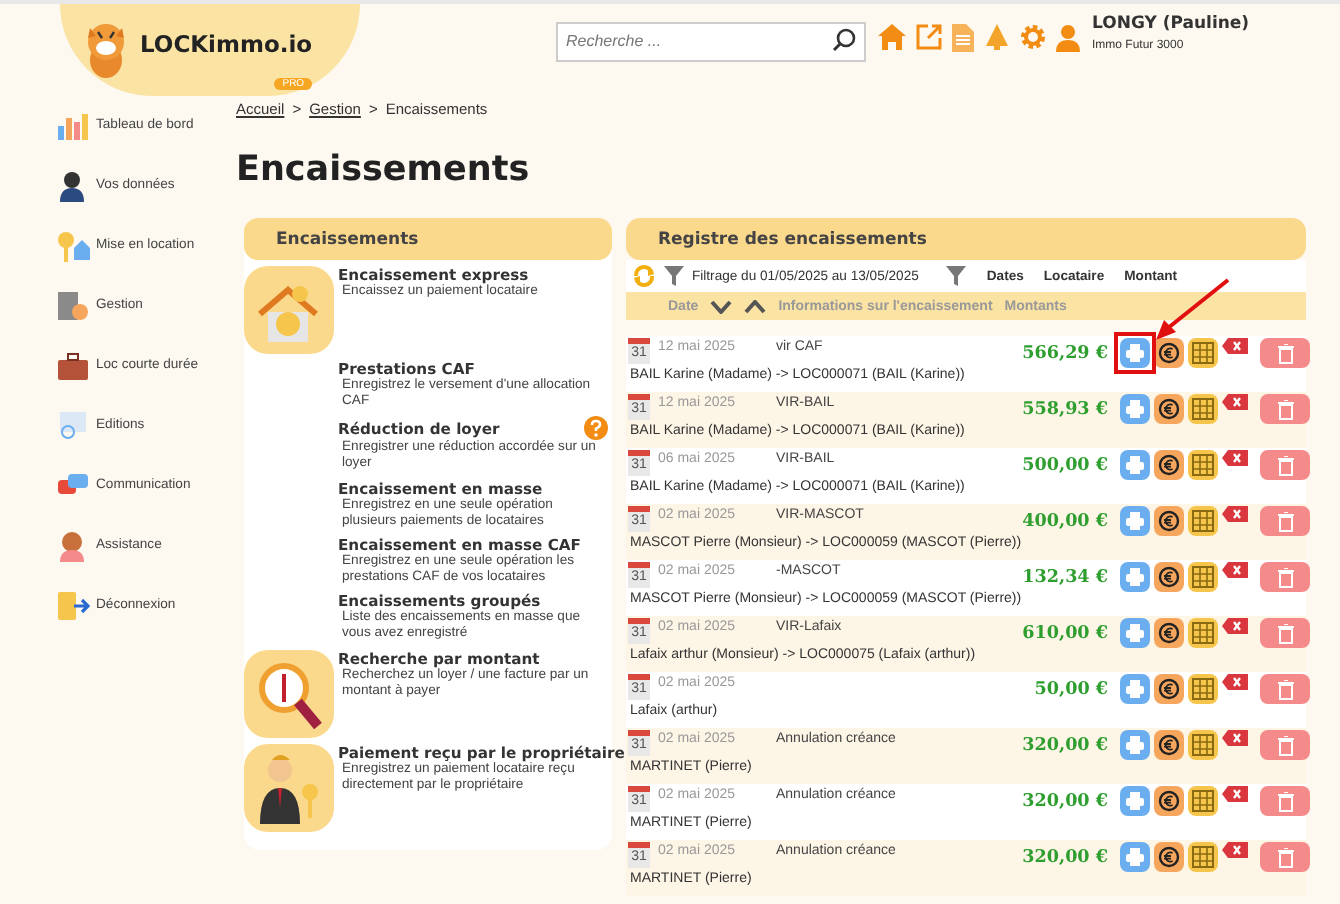  I want to click on sort-ascending-icon, so click(755, 306).